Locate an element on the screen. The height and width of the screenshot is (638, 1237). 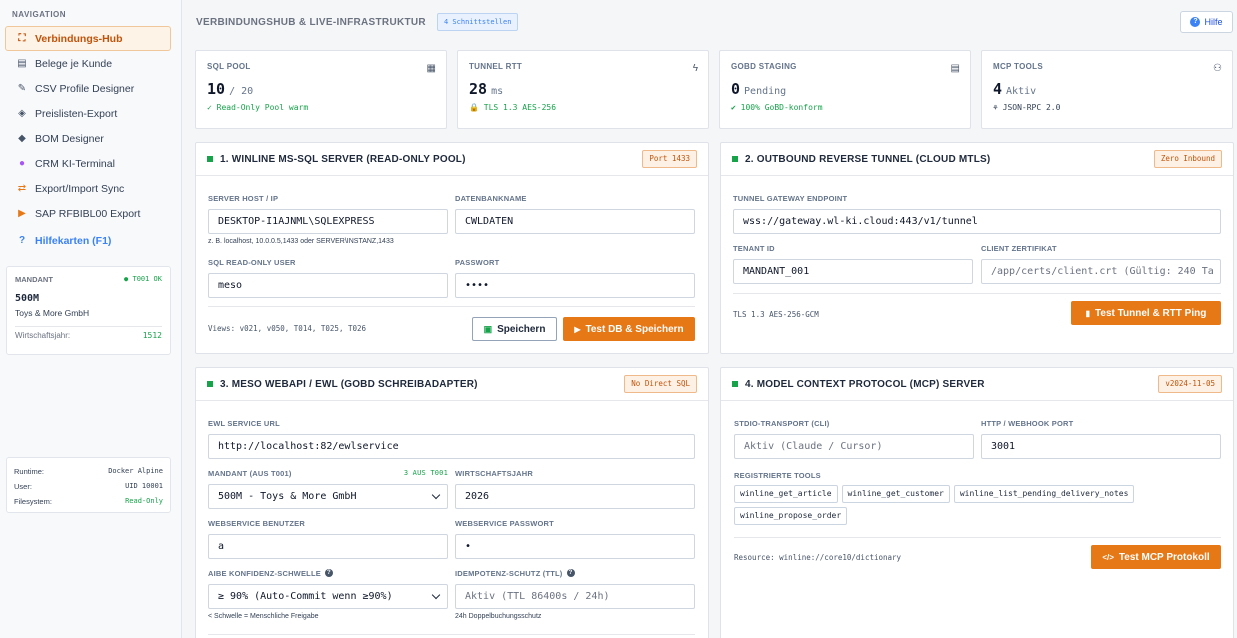
nav-item-csv-profile: ✎ CSV Profile Designer is located at coordinates (88, 88).